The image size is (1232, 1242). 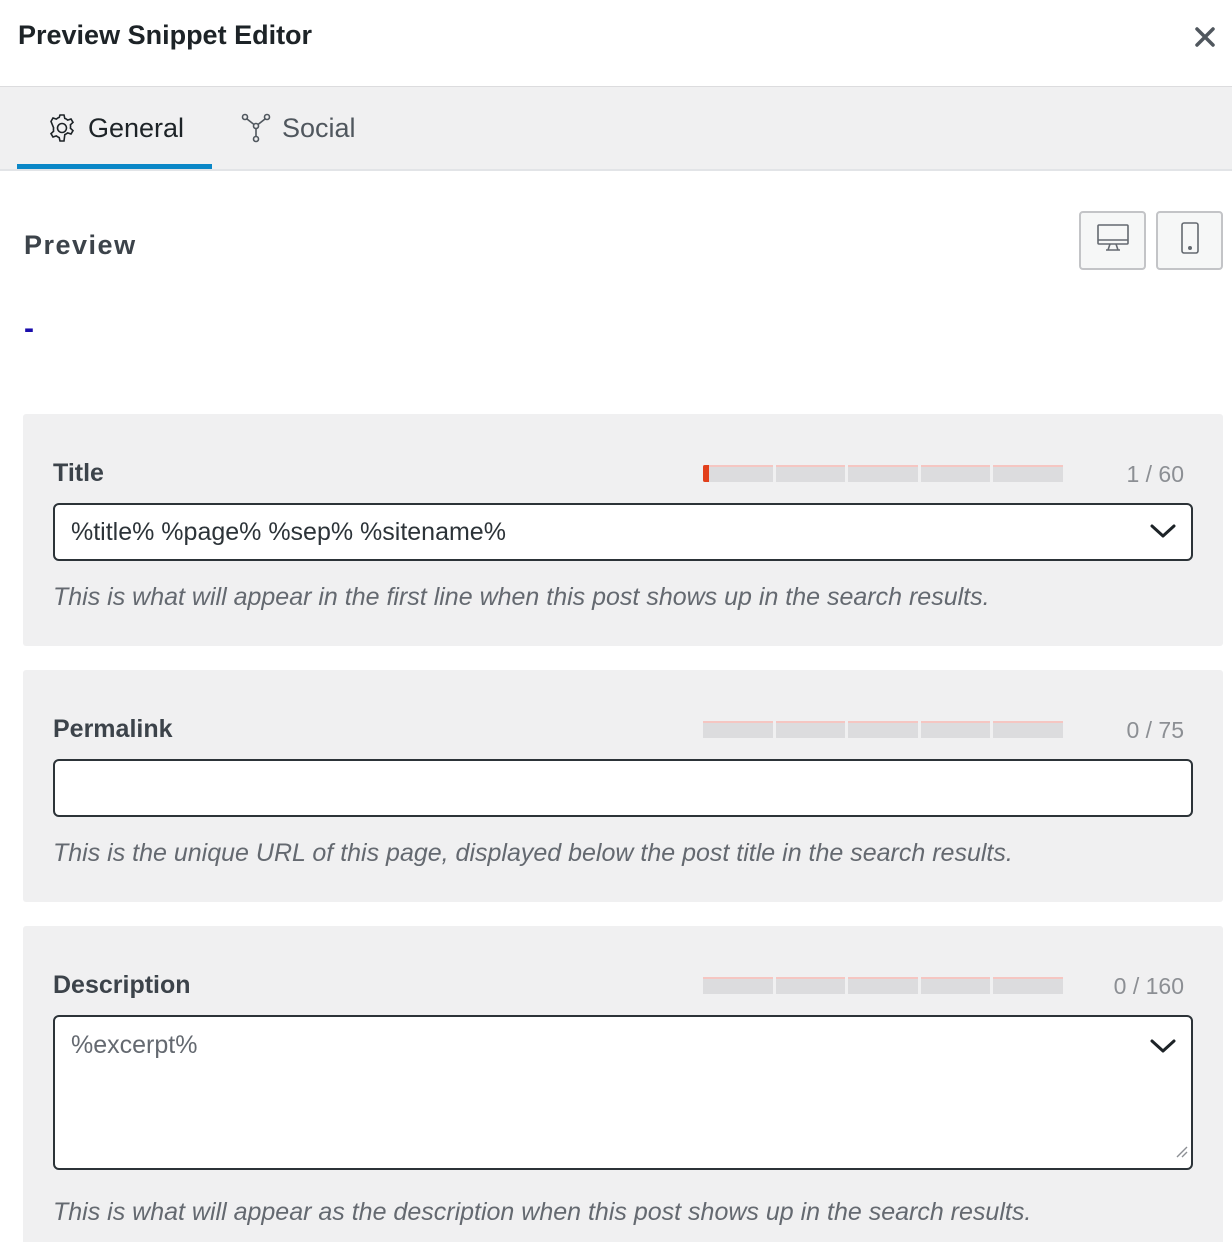 I want to click on gear-icon, so click(x=62, y=128).